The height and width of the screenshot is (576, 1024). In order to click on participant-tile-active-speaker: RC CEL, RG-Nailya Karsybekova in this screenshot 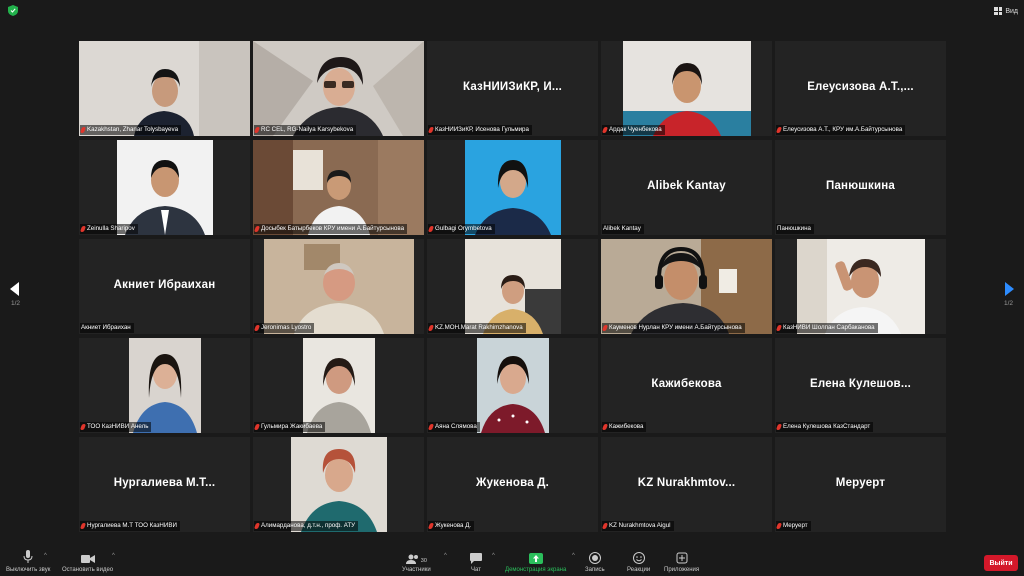, I will do `click(338, 88)`.